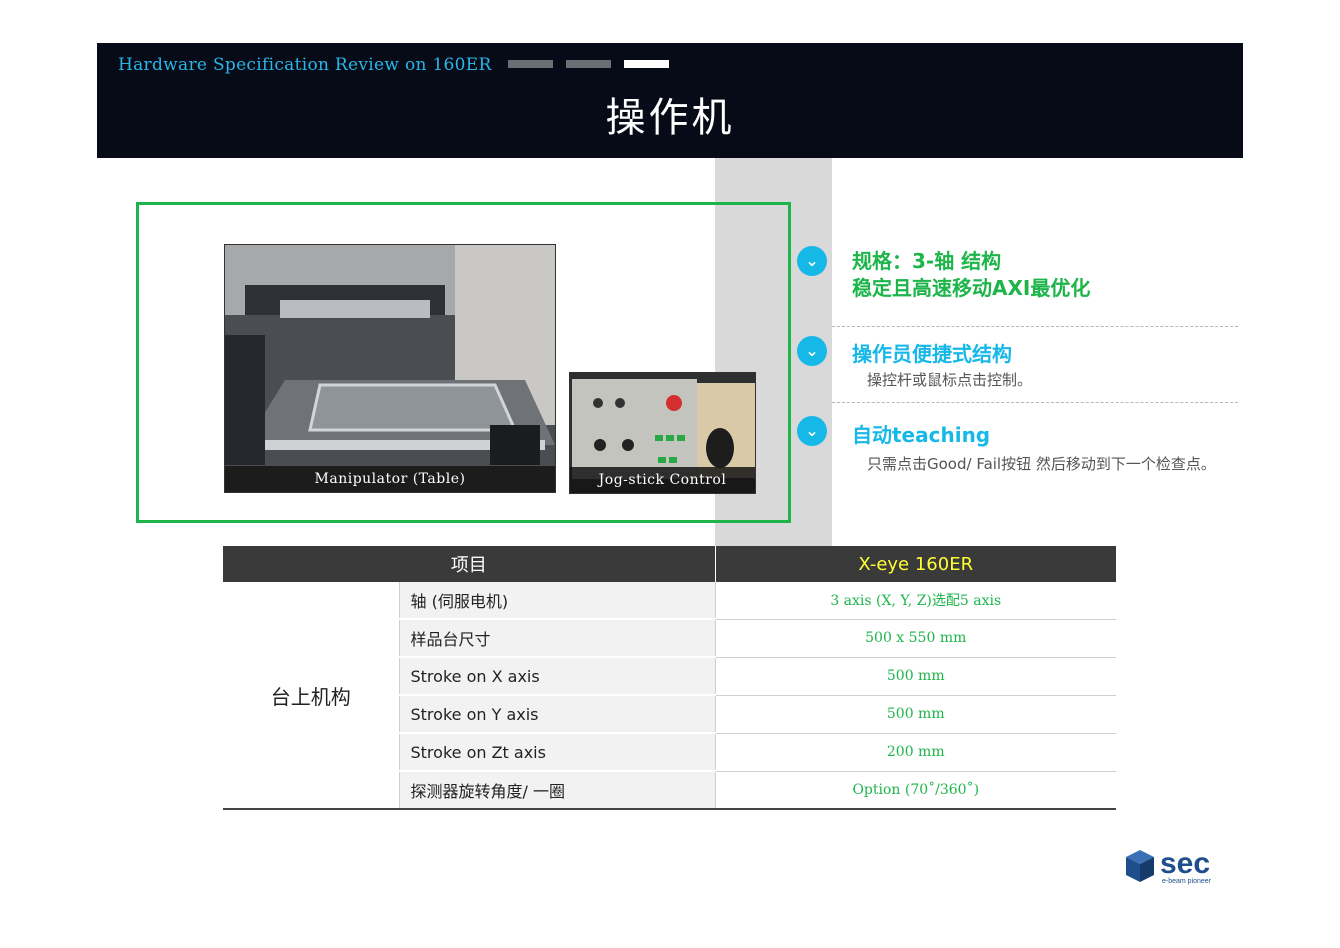  Describe the element at coordinates (971, 275) in the screenshot. I see `feature-title-1: 规格：3-轴 结构 稳定且高速移动AXI最优化` at that location.